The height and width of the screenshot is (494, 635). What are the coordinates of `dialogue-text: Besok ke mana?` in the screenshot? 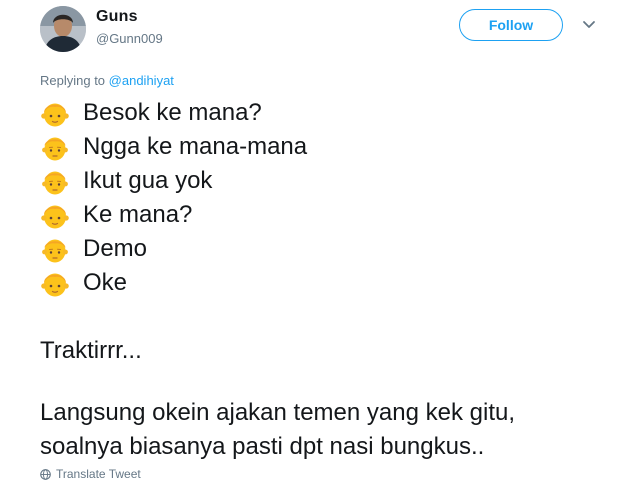 It's located at (172, 112).